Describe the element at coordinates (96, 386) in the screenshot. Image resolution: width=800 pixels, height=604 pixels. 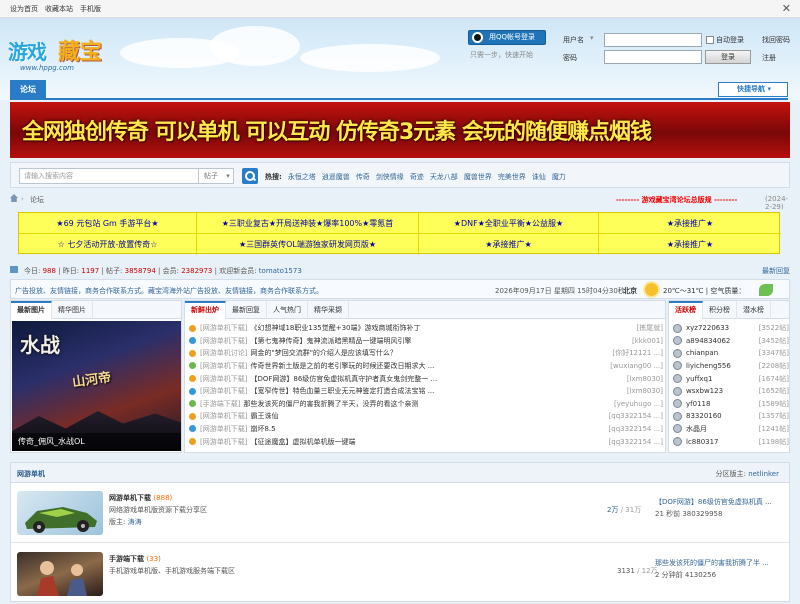
I see `featured-game-image: 水战 山河帝 传奇_佣风_水战OL` at that location.